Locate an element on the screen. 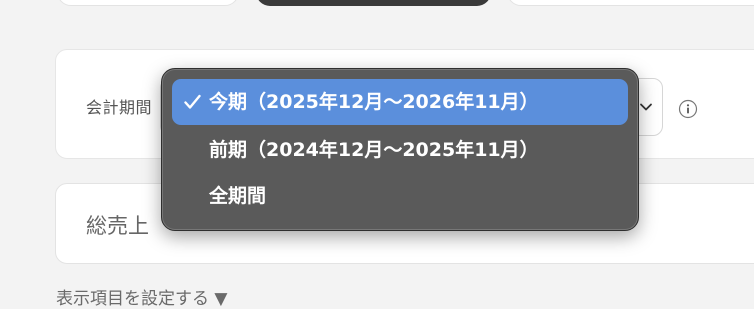 The image size is (754, 309). total-sales-label: 総売上 is located at coordinates (117, 226).